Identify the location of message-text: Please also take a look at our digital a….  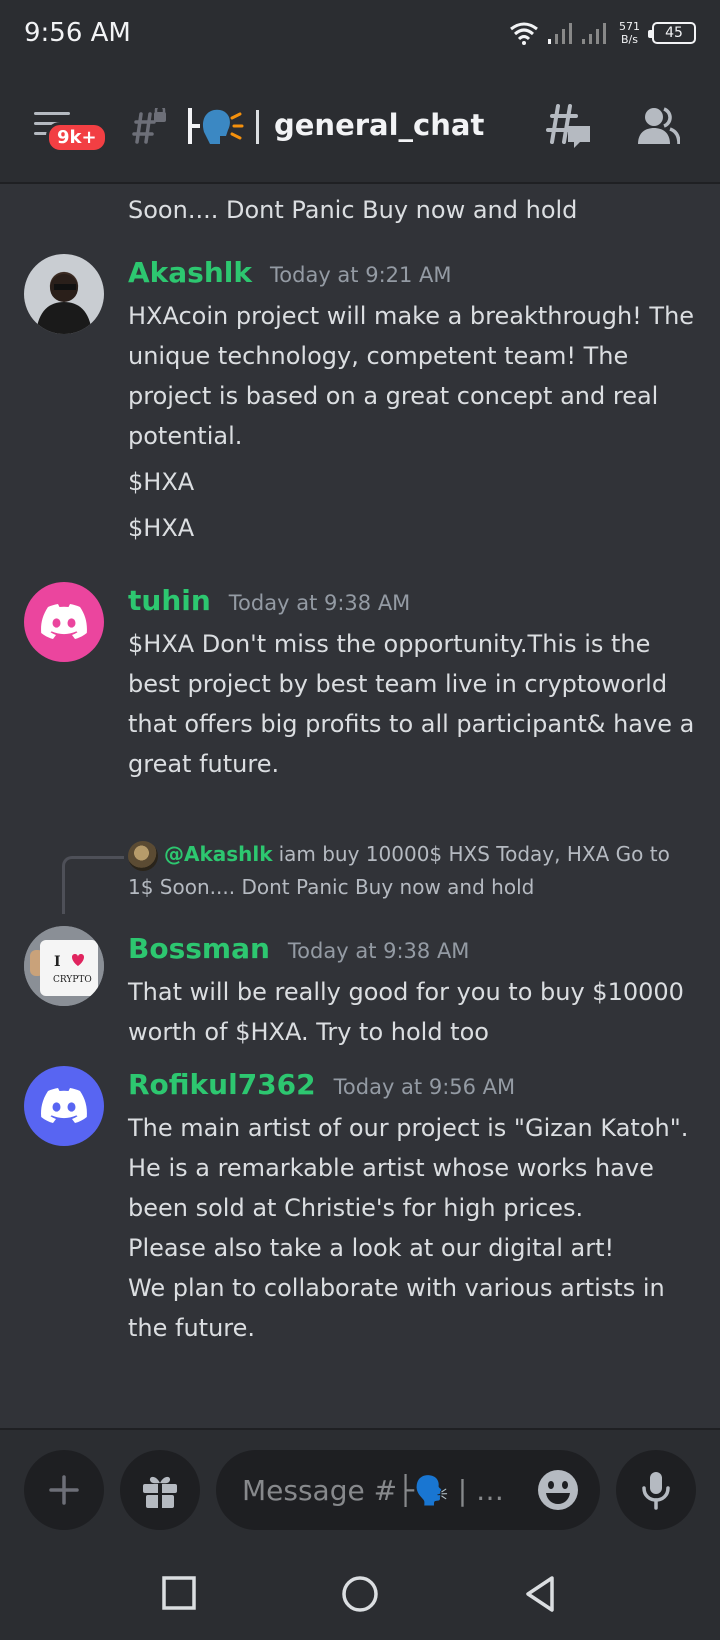
(371, 1248).